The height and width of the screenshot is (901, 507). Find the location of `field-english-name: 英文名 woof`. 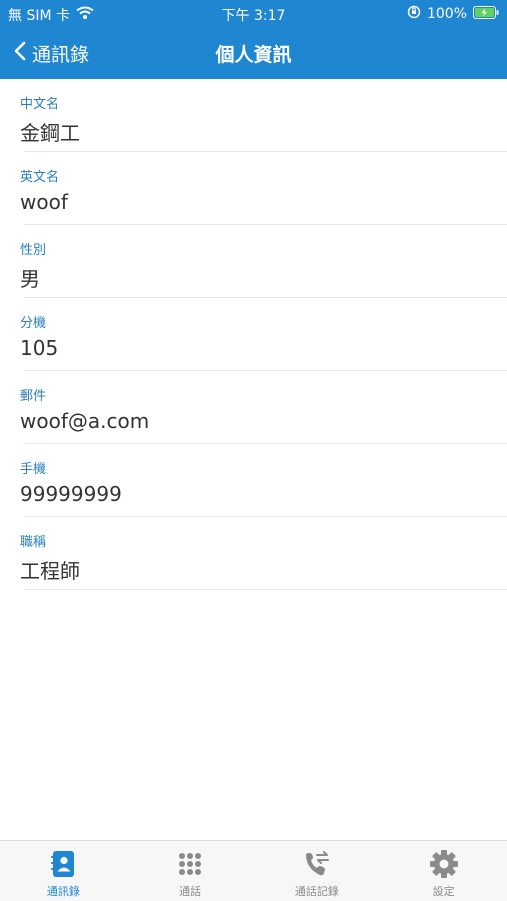

field-english-name: 英文名 woof is located at coordinates (253, 188).